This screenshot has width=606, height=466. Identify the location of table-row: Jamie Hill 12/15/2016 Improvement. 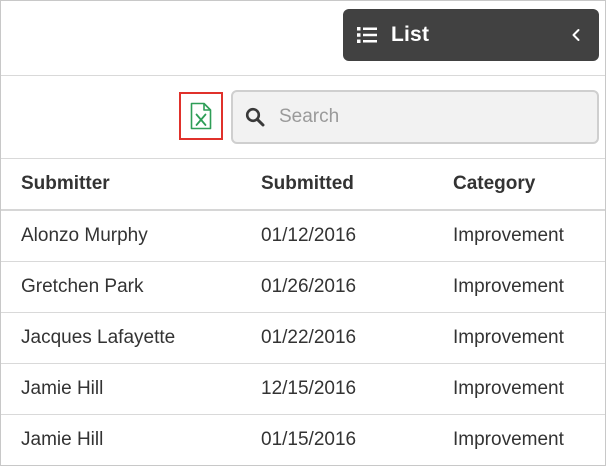
(303, 389).